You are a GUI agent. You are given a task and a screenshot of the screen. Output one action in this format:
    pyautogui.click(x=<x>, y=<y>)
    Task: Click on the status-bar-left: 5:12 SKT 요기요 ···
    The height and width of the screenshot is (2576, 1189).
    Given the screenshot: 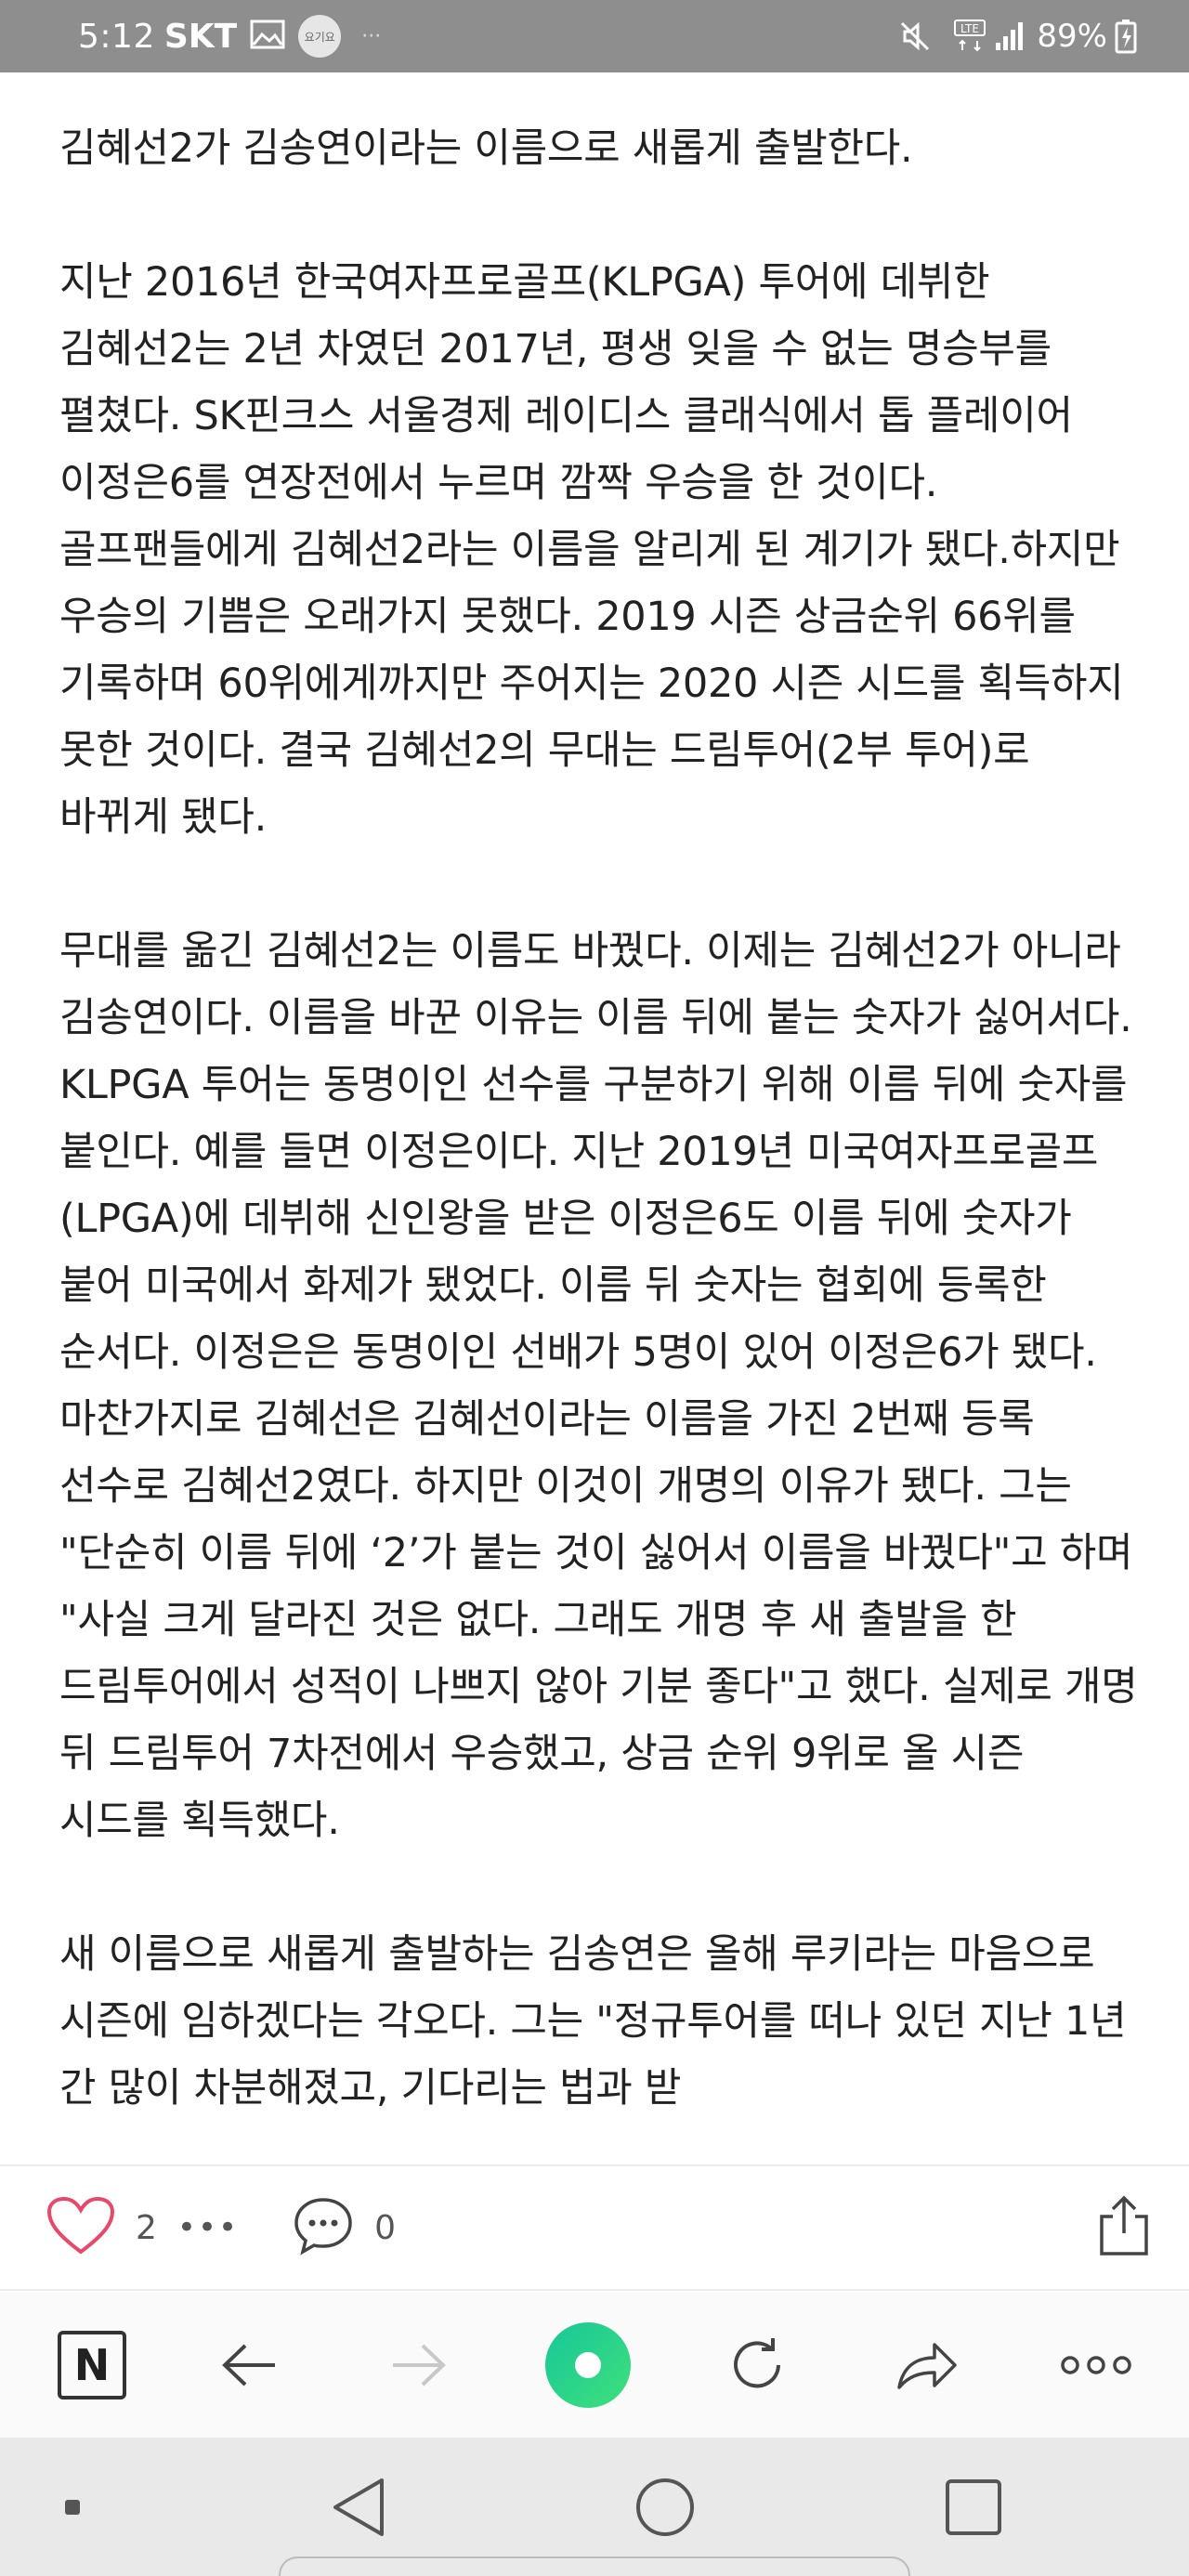 What is the action you would take?
    pyautogui.click(x=230, y=36)
    